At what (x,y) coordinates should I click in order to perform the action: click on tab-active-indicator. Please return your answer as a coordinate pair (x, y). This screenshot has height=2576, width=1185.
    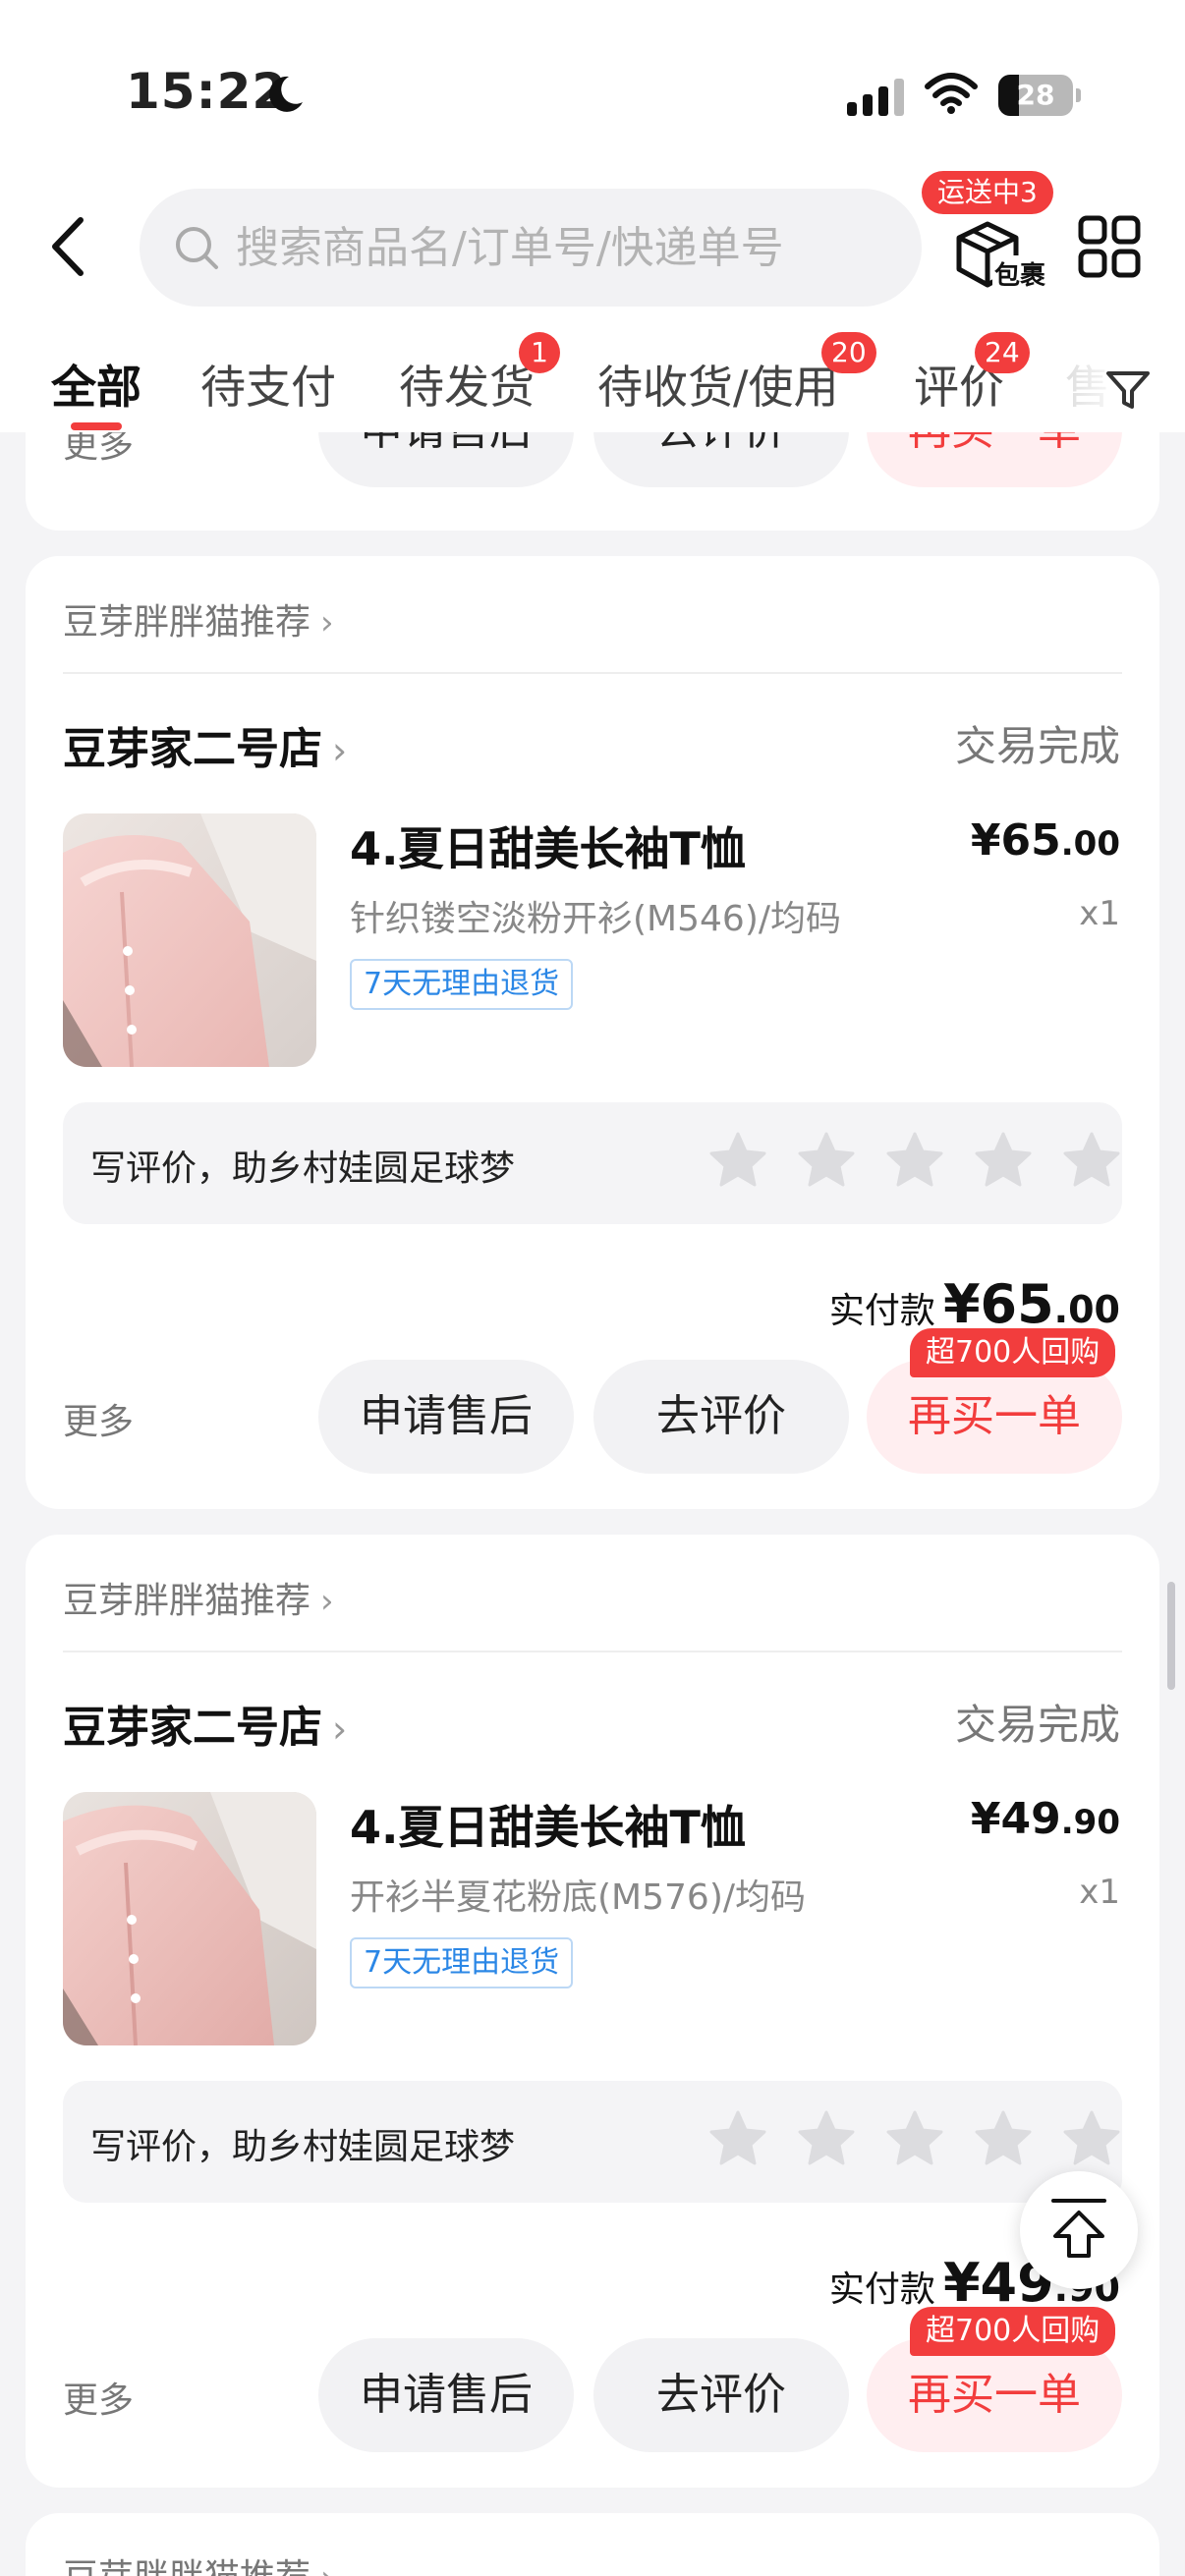
    Looking at the image, I should click on (97, 426).